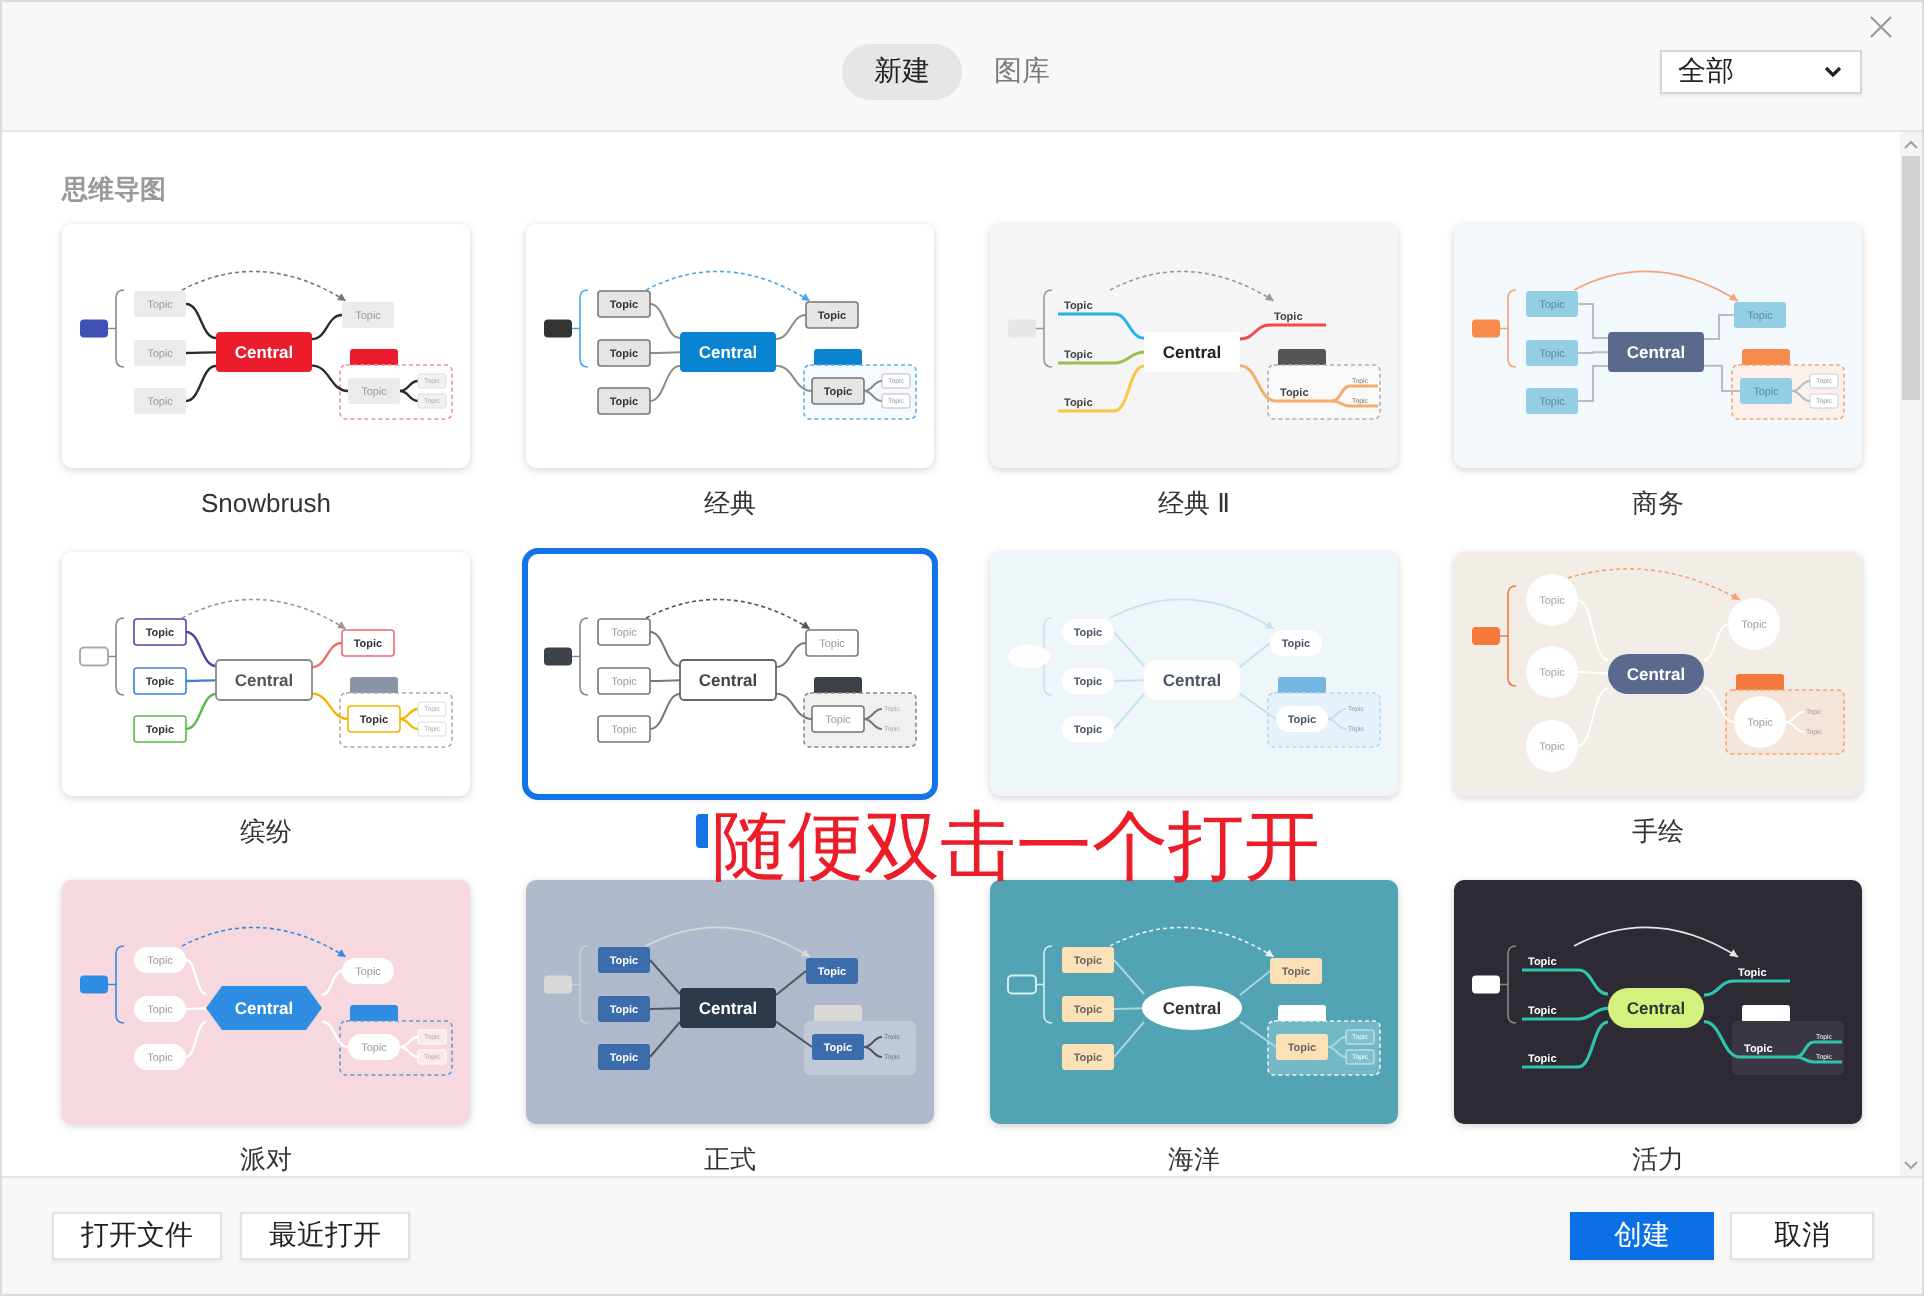 The image size is (1924, 1296). What do you see at coordinates (1881, 27) in the screenshot?
I see `close-icon` at bounding box center [1881, 27].